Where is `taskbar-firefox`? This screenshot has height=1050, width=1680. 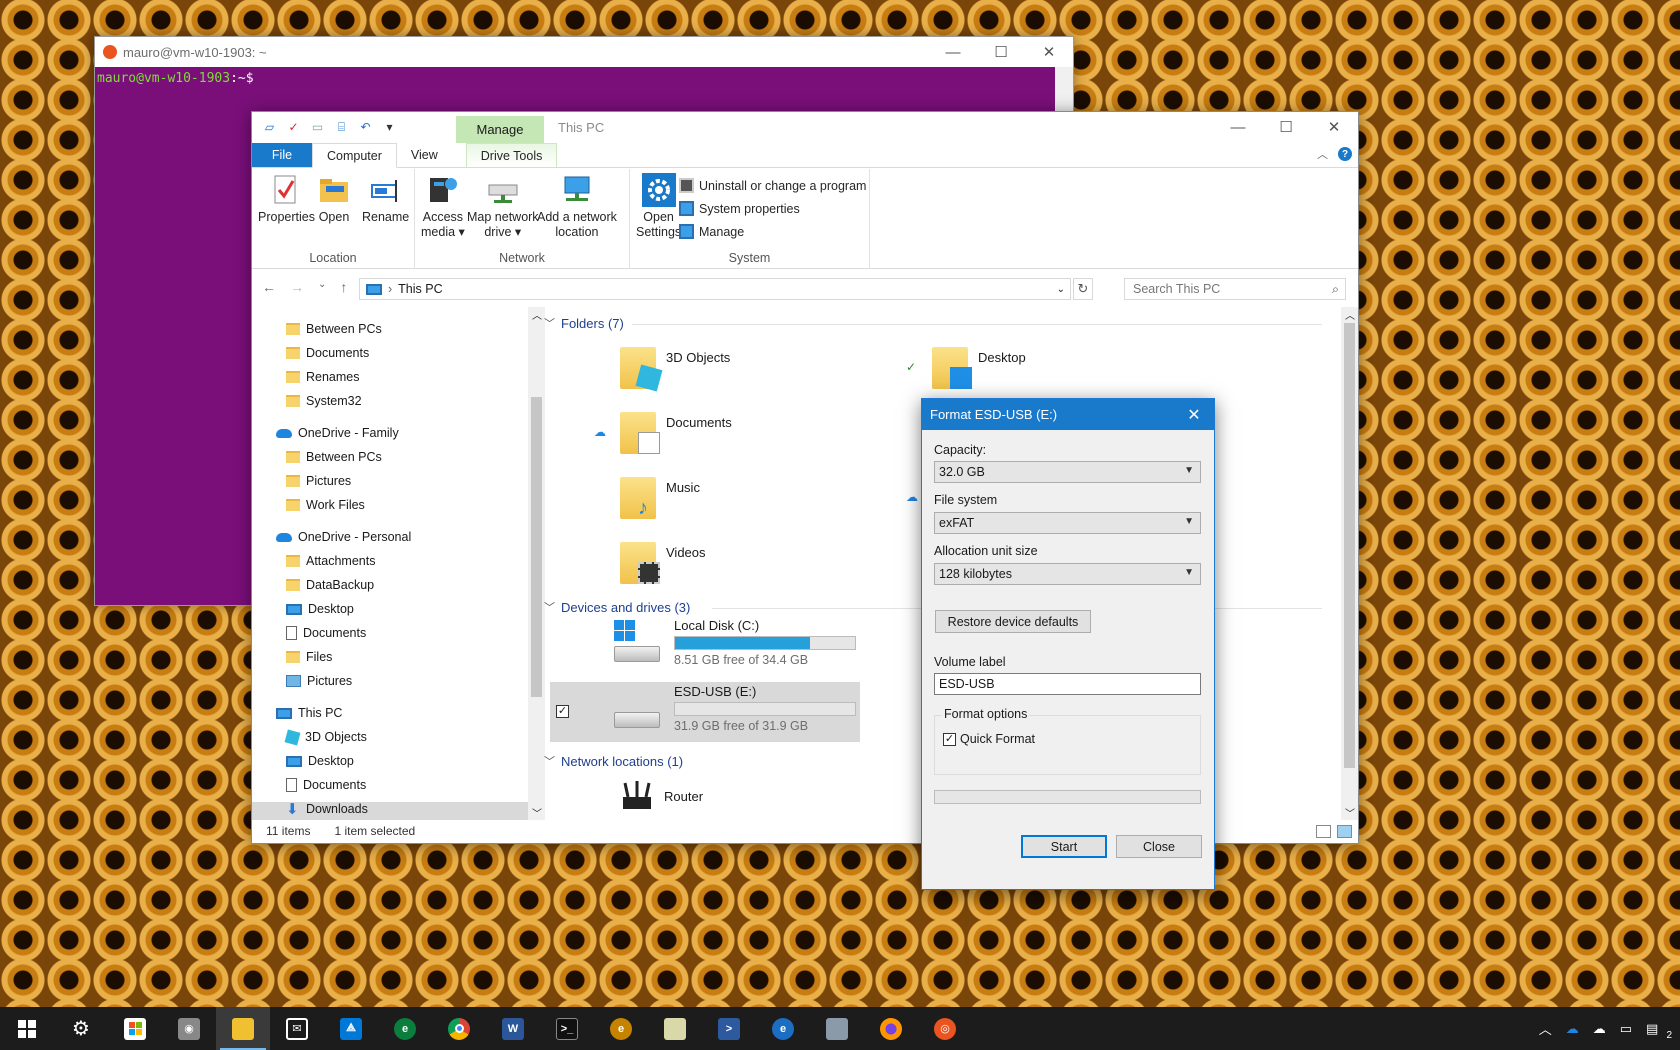 taskbar-firefox is located at coordinates (891, 1028).